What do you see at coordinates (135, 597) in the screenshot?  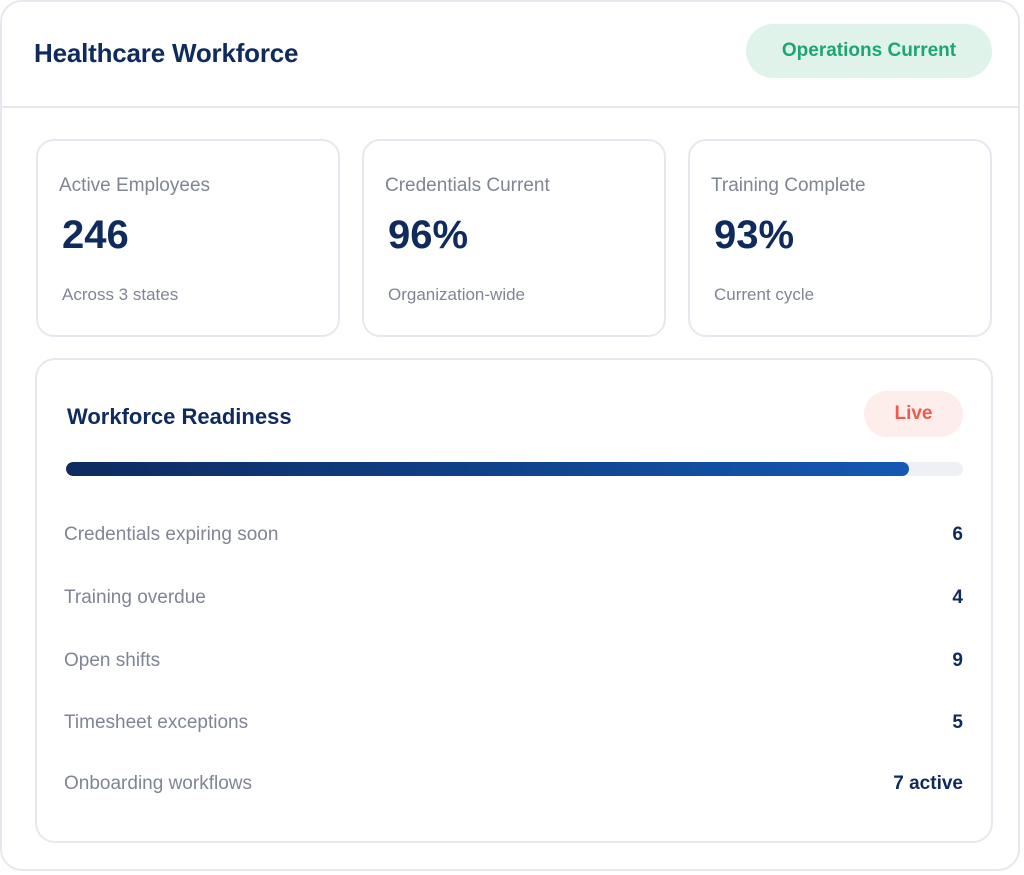 I see `metric-label: Training overdue` at bounding box center [135, 597].